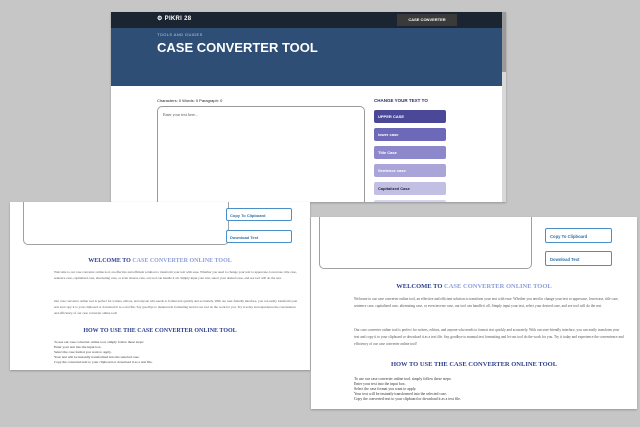 This screenshot has height=427, width=640. Describe the element at coordinates (410, 201) in the screenshot. I see `more-case-button` at that location.